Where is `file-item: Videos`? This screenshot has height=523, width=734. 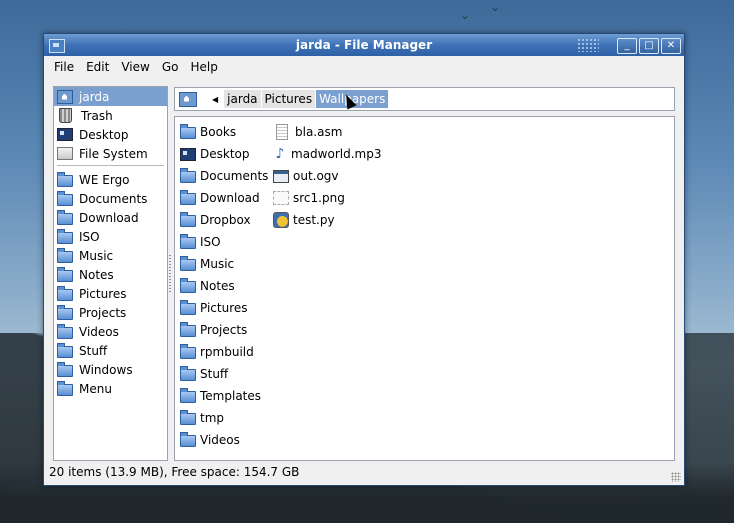 file-item: Videos is located at coordinates (224, 440).